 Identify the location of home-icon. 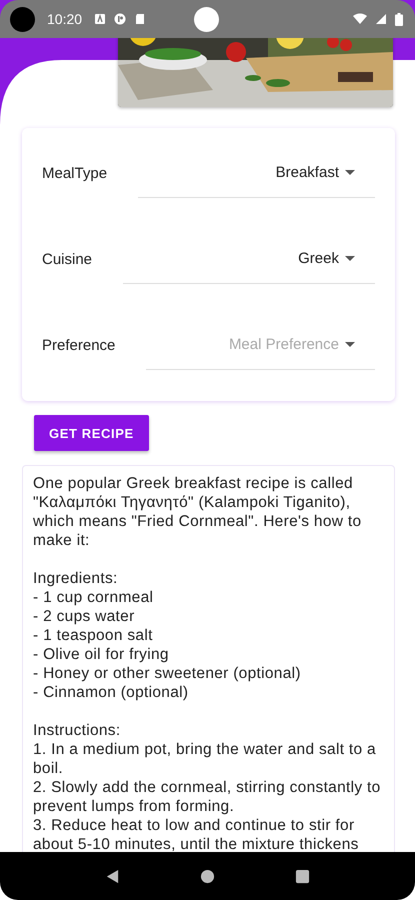
(207, 876).